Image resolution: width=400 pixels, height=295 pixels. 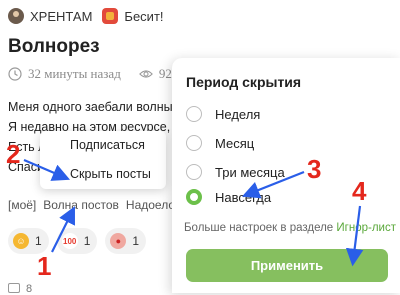 What do you see at coordinates (150, 205) in the screenshot?
I see `tag-bored-link: Надоело` at bounding box center [150, 205].